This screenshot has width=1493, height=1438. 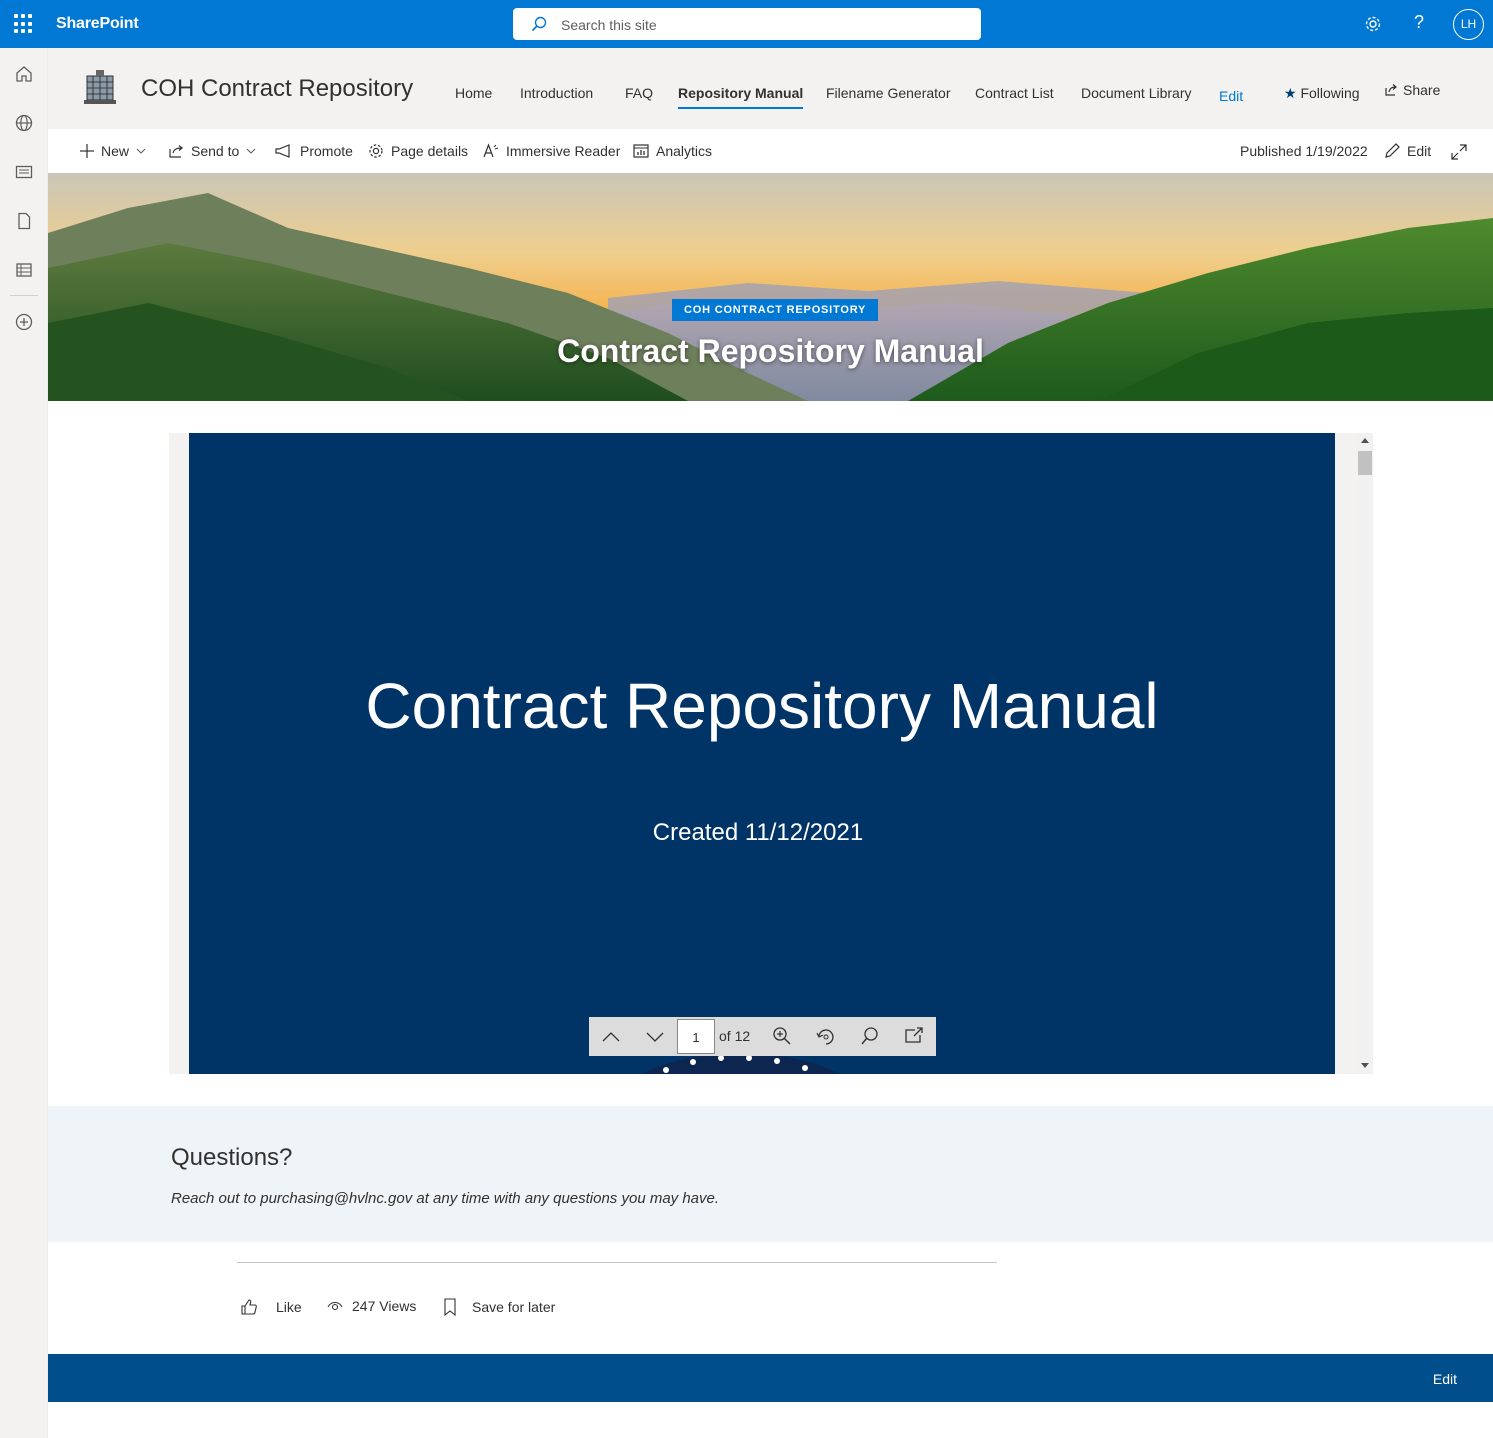 What do you see at coordinates (556, 93) in the screenshot?
I see `nav-introduction: Introduction` at bounding box center [556, 93].